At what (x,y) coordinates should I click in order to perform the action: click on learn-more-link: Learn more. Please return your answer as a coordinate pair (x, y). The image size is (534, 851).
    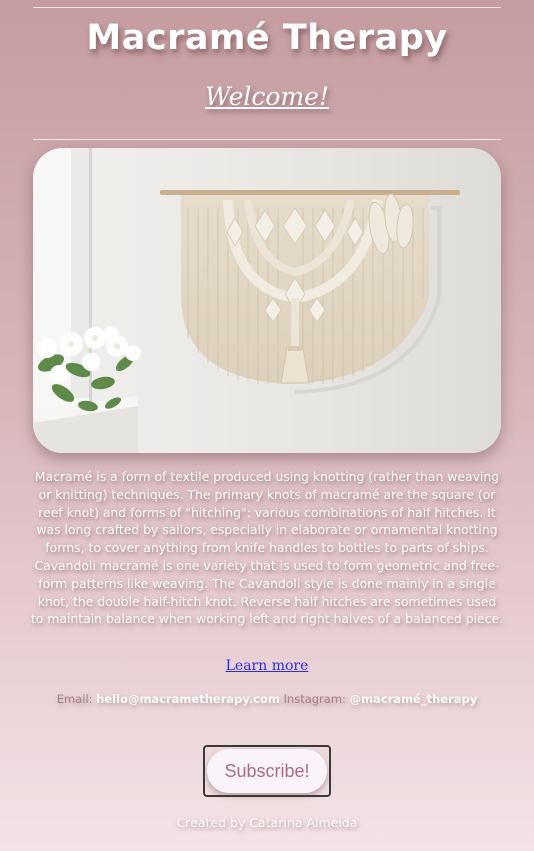
    Looking at the image, I should click on (267, 666).